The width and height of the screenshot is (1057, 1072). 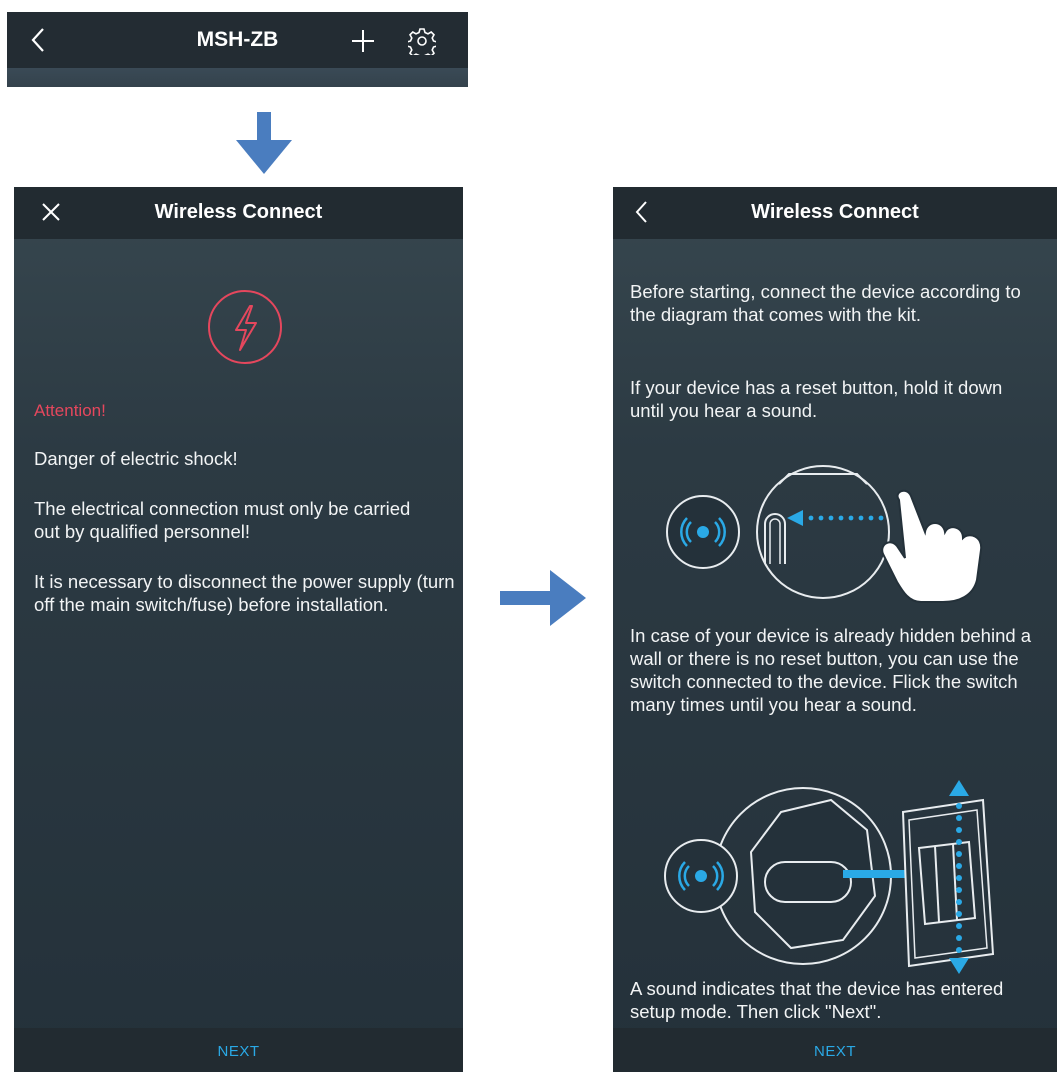 What do you see at coordinates (245, 327) in the screenshot?
I see `lightning-icon` at bounding box center [245, 327].